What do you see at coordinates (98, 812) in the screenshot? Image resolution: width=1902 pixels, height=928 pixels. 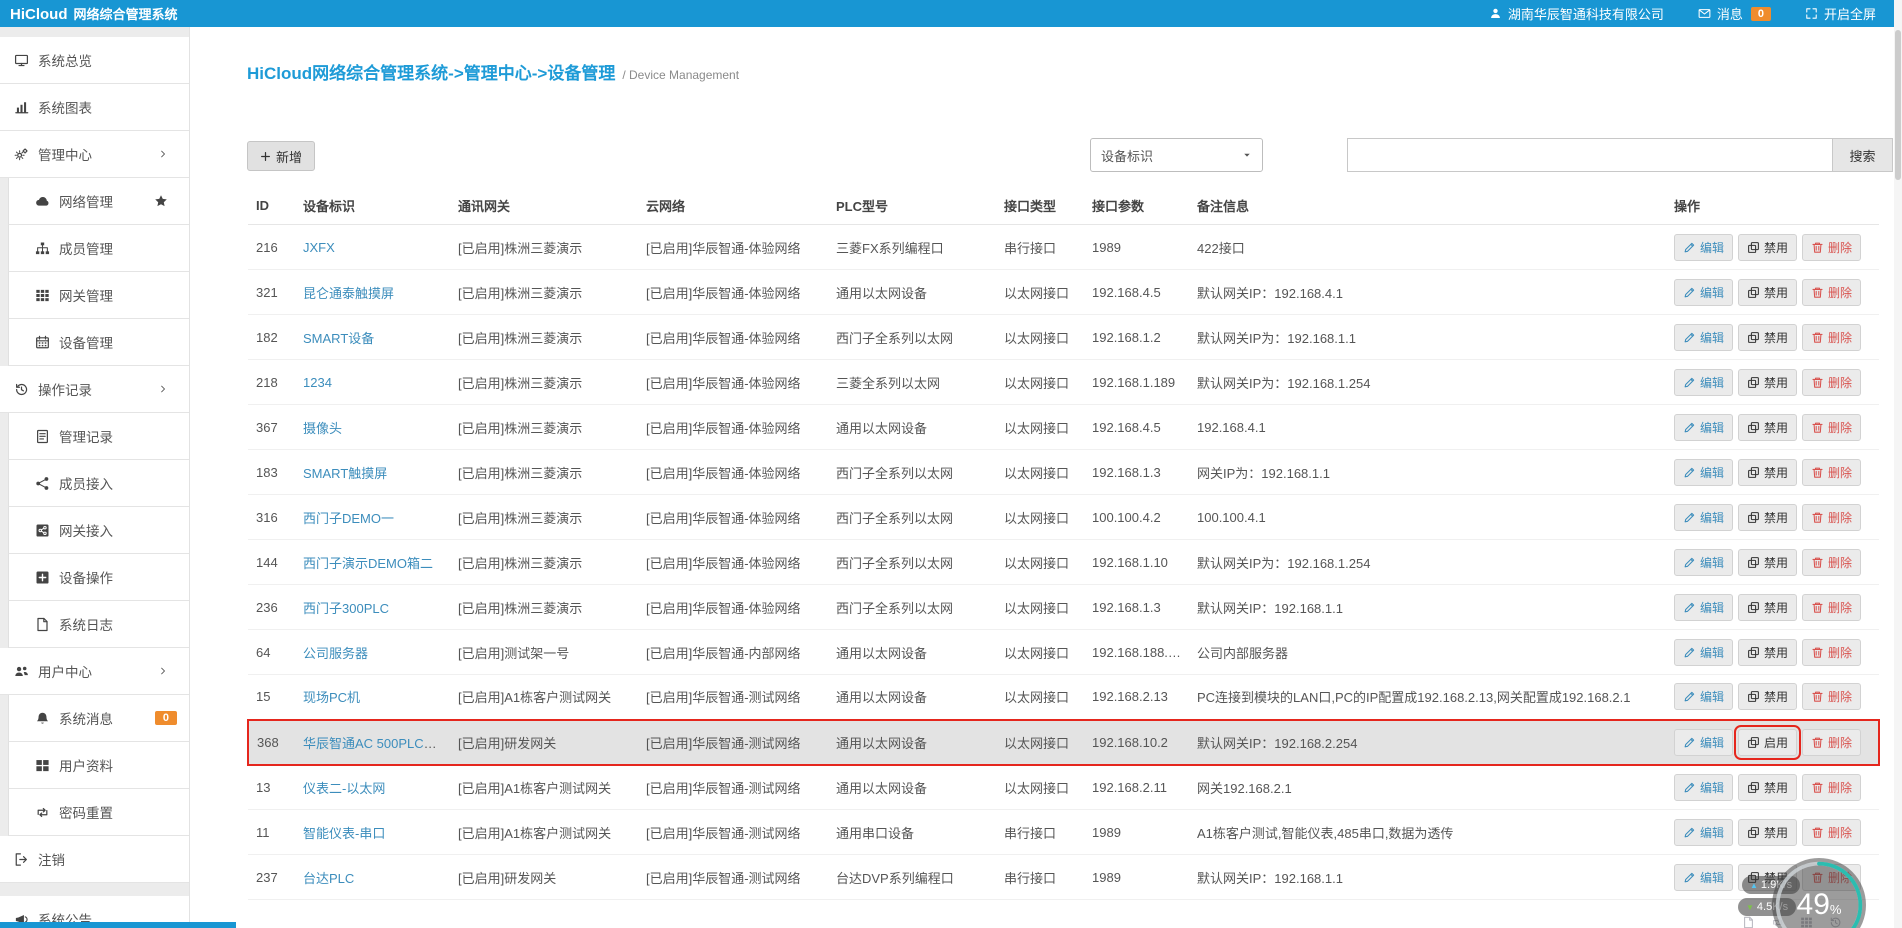 I see `sidebar-item-password-reset: 密码重置` at bounding box center [98, 812].